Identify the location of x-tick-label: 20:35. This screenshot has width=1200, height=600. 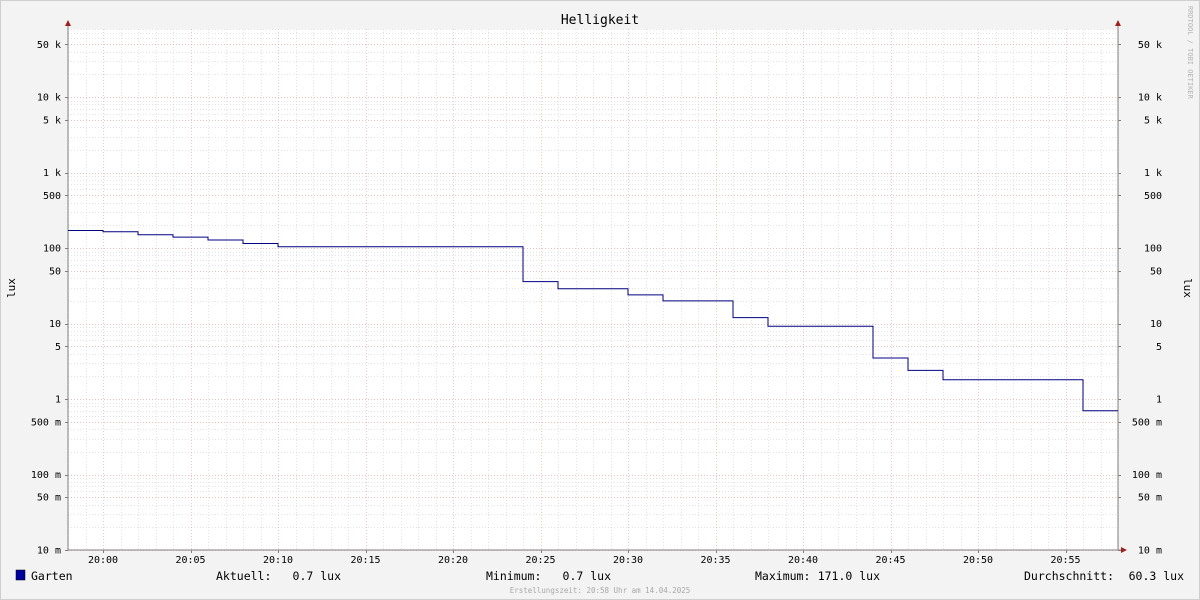
(715, 560).